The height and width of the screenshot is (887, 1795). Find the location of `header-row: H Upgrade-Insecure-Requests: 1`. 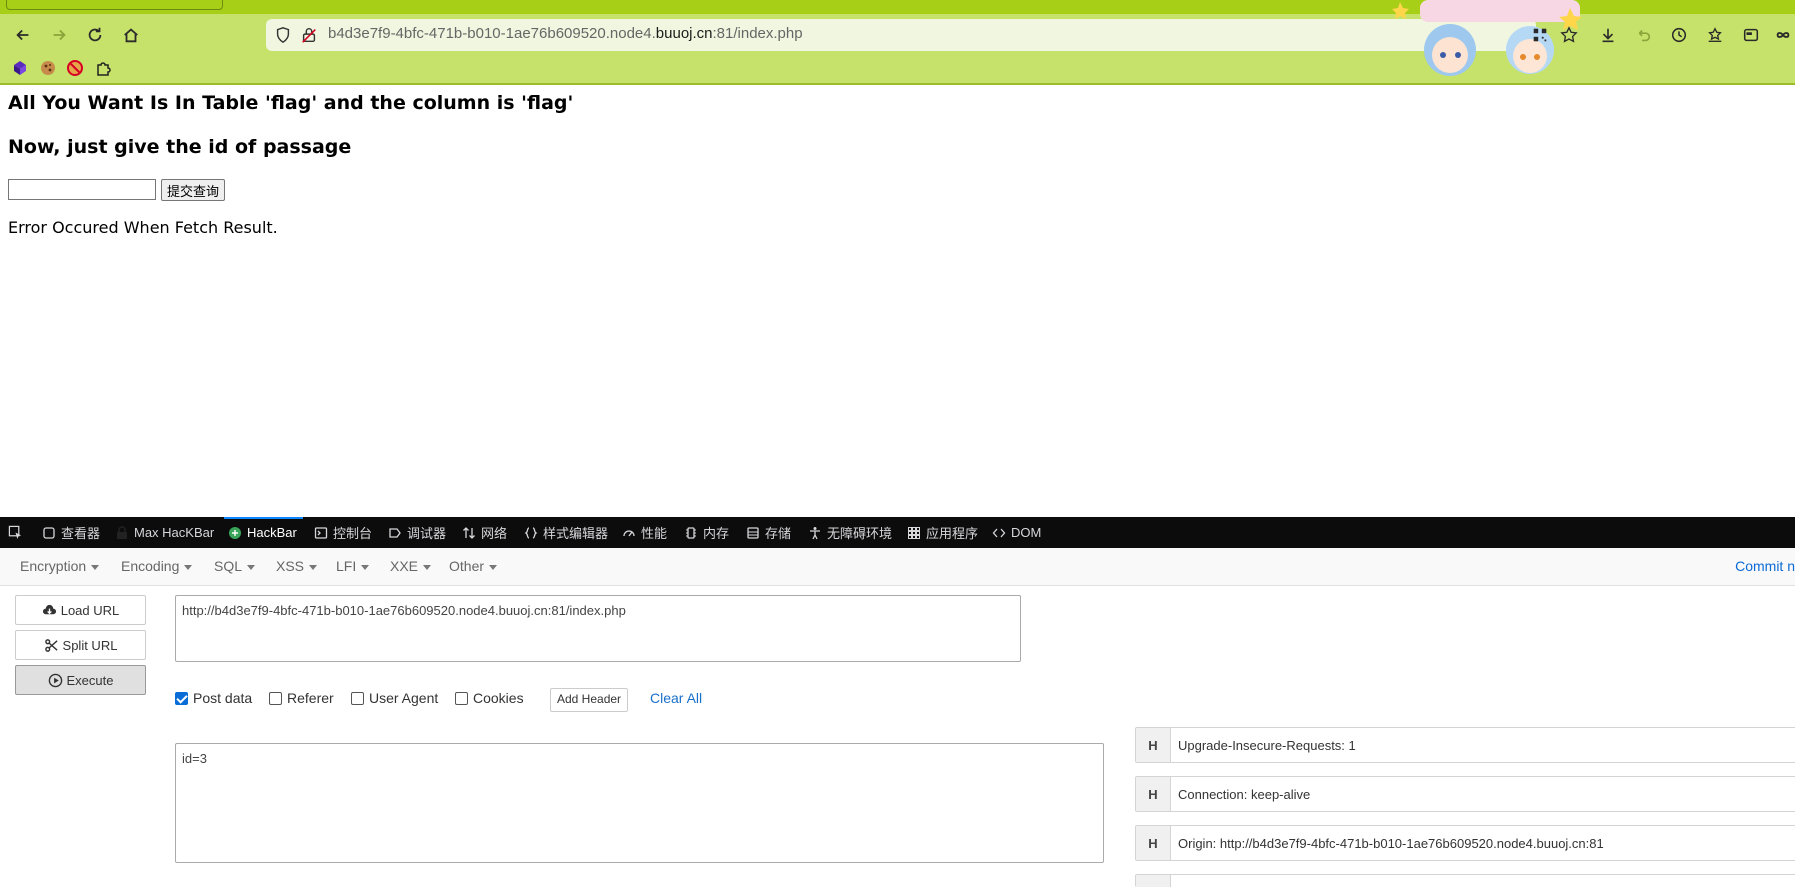

header-row: H Upgrade-Insecure-Requests: 1 is located at coordinates (1465, 745).